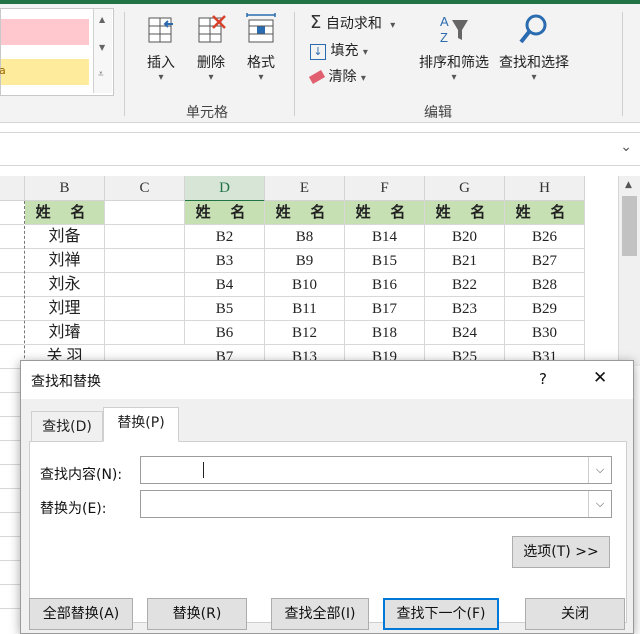 The height and width of the screenshot is (634, 640). Describe the element at coordinates (65, 261) in the screenshot. I see `name-cell: 刘禅` at that location.